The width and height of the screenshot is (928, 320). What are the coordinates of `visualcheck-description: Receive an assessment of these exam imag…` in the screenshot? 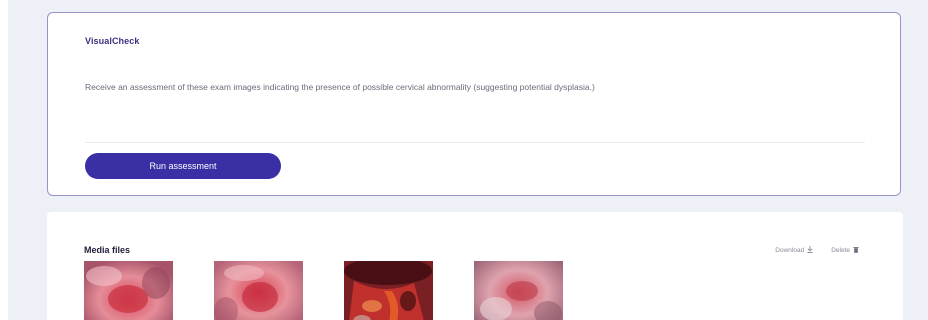 It's located at (340, 87).